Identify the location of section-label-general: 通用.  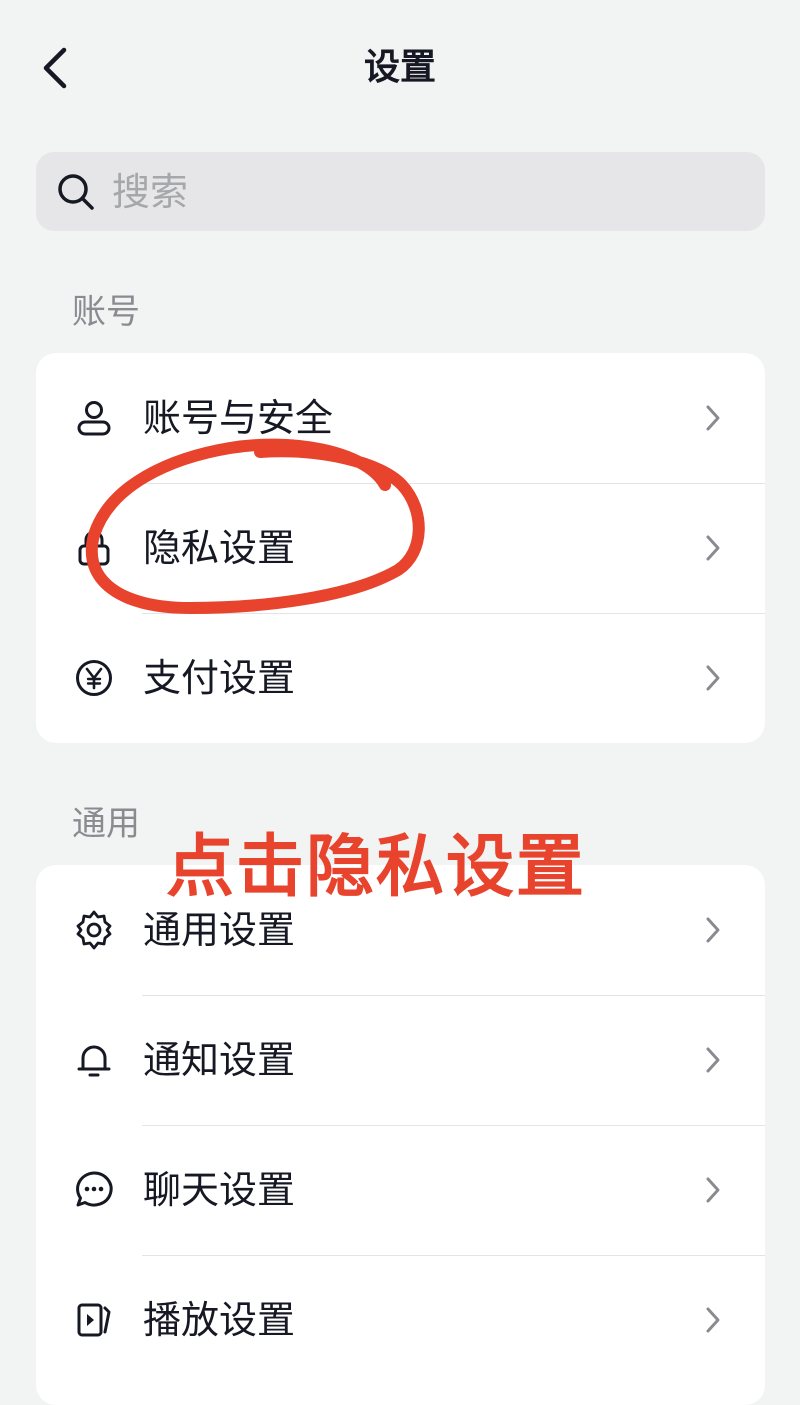
(106, 824).